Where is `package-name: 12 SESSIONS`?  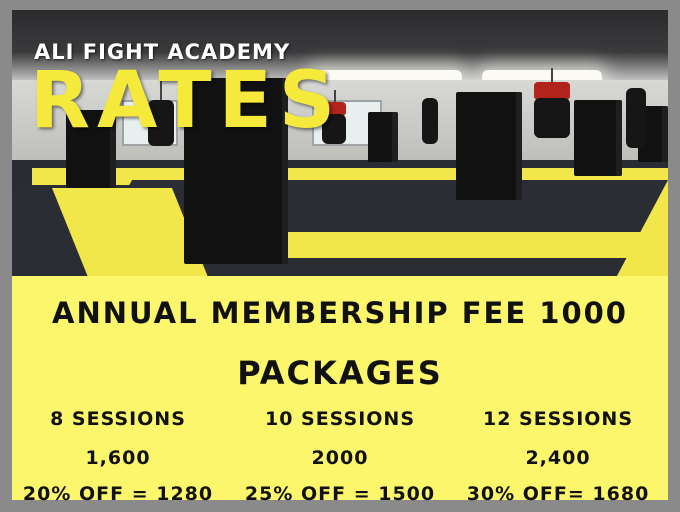 package-name: 12 SESSIONS is located at coordinates (558, 419).